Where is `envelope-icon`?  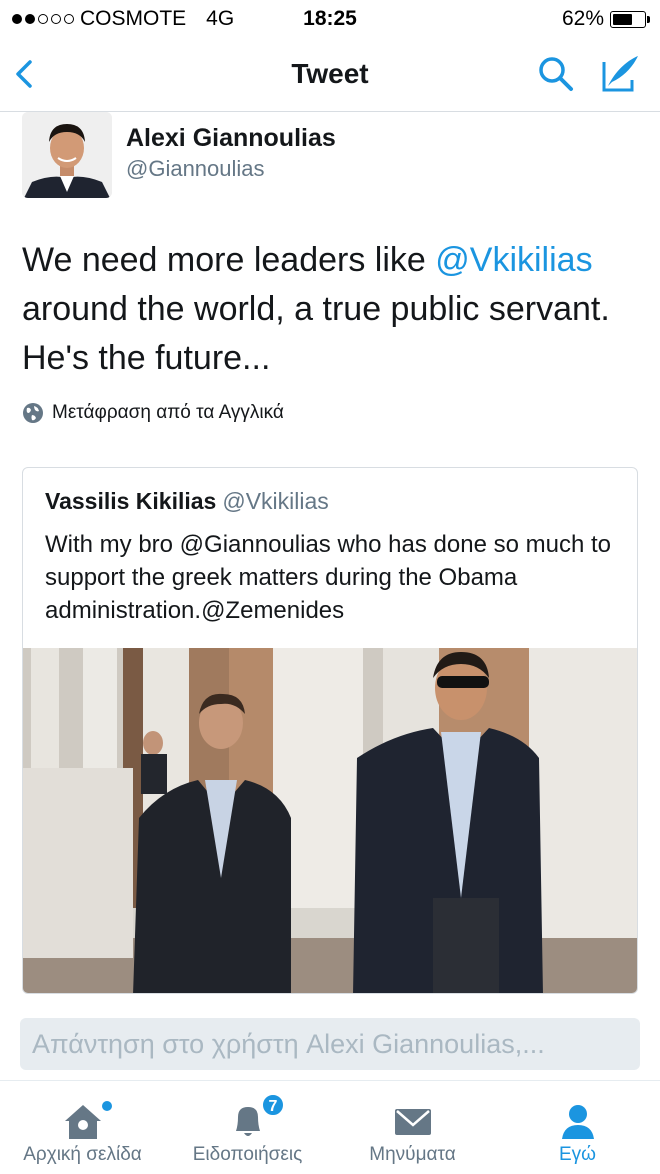
envelope-icon is located at coordinates (412, 1122).